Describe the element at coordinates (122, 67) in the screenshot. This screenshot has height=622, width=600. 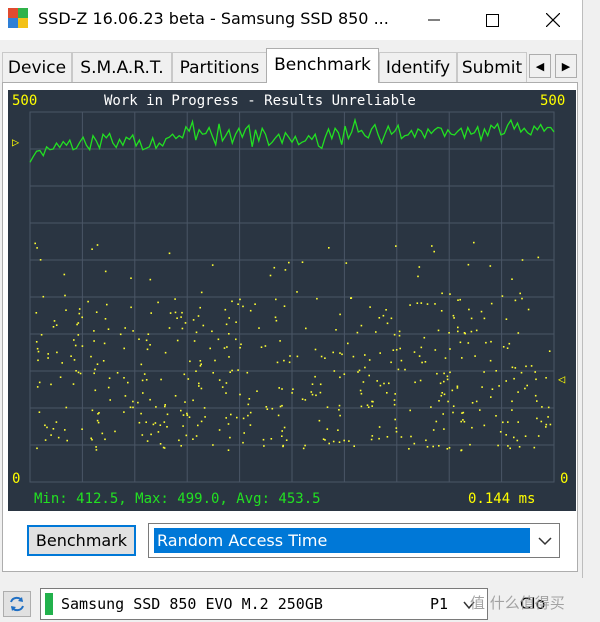
I see `tab-smart: S.M.A.R.T.` at that location.